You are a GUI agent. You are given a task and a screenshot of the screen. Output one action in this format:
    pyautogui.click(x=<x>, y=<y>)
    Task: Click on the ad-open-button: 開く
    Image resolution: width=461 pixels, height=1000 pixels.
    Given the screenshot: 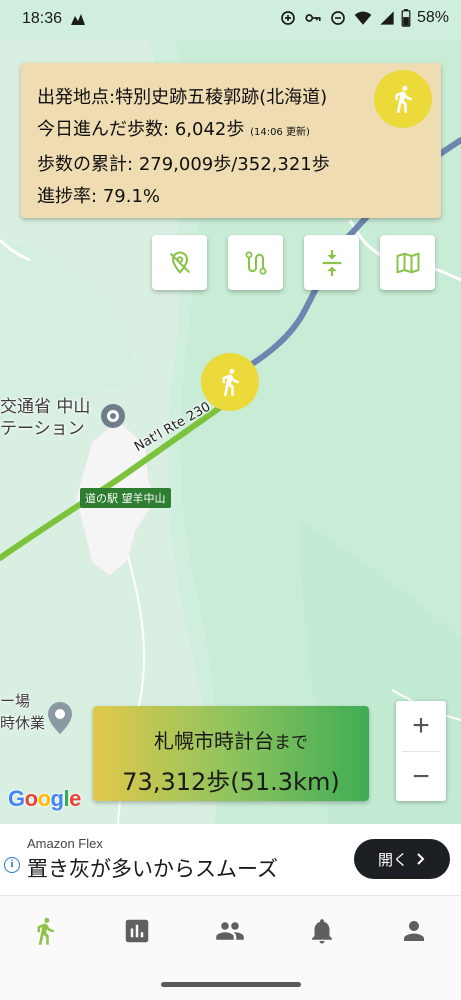 What is the action you would take?
    pyautogui.click(x=402, y=859)
    